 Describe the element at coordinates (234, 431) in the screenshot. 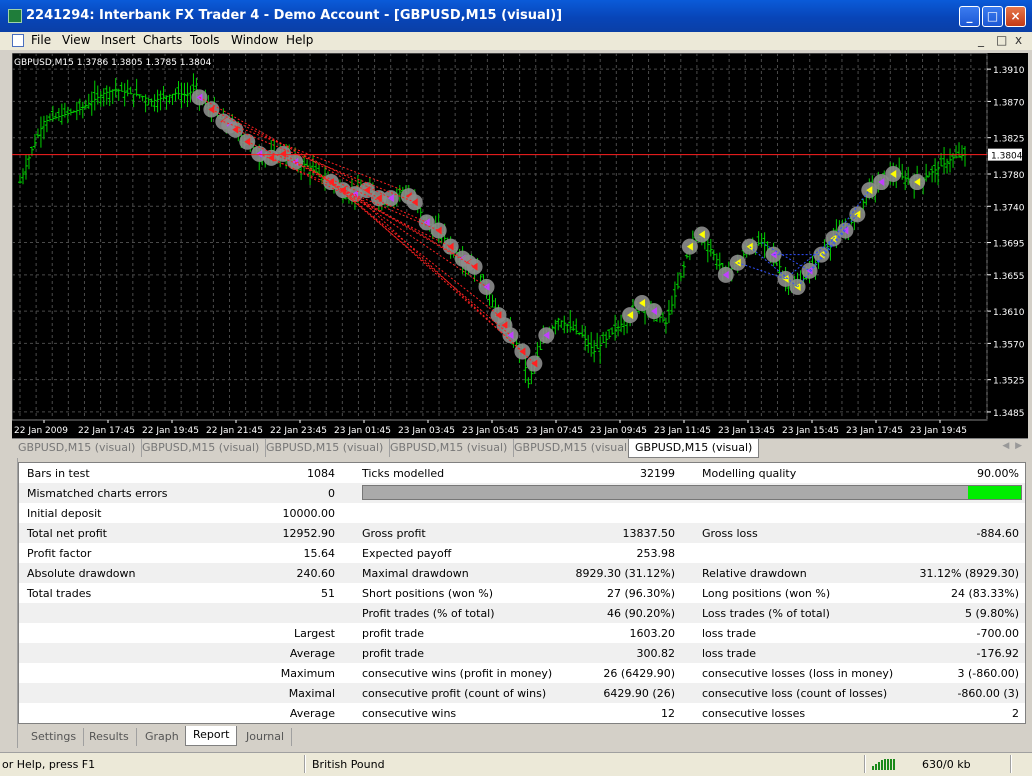

I see `x-tick-label: 22 Jan 21:45` at that location.